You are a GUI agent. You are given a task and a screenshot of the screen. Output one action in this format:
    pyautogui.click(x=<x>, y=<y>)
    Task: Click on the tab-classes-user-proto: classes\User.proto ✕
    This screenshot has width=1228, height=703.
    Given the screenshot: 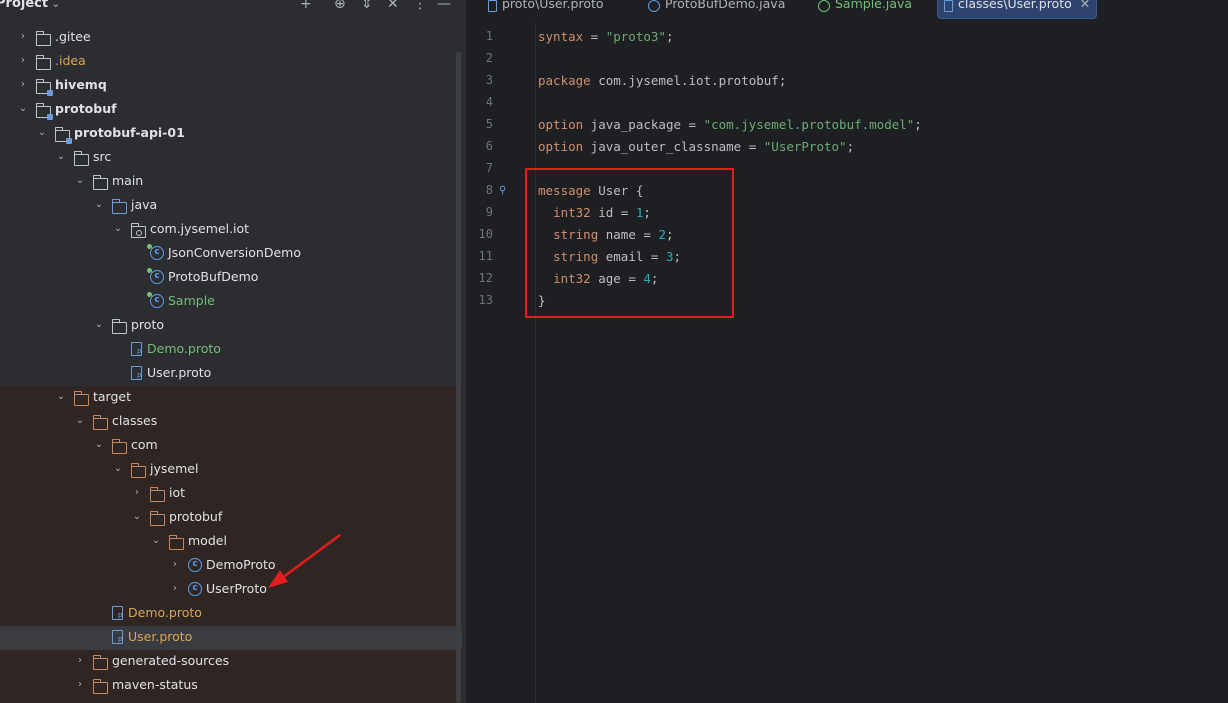 What is the action you would take?
    pyautogui.click(x=1017, y=9)
    